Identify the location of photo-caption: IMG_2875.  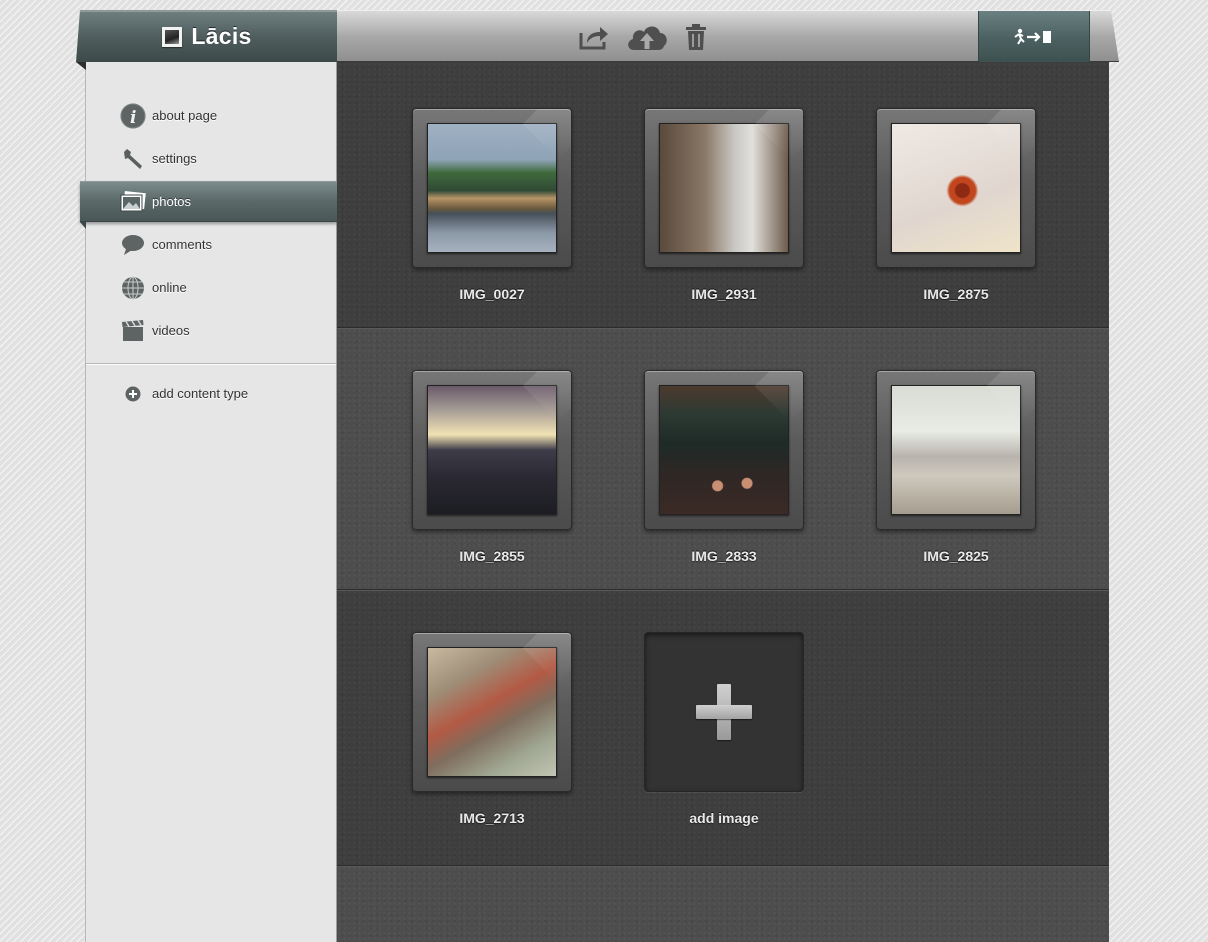
(956, 294).